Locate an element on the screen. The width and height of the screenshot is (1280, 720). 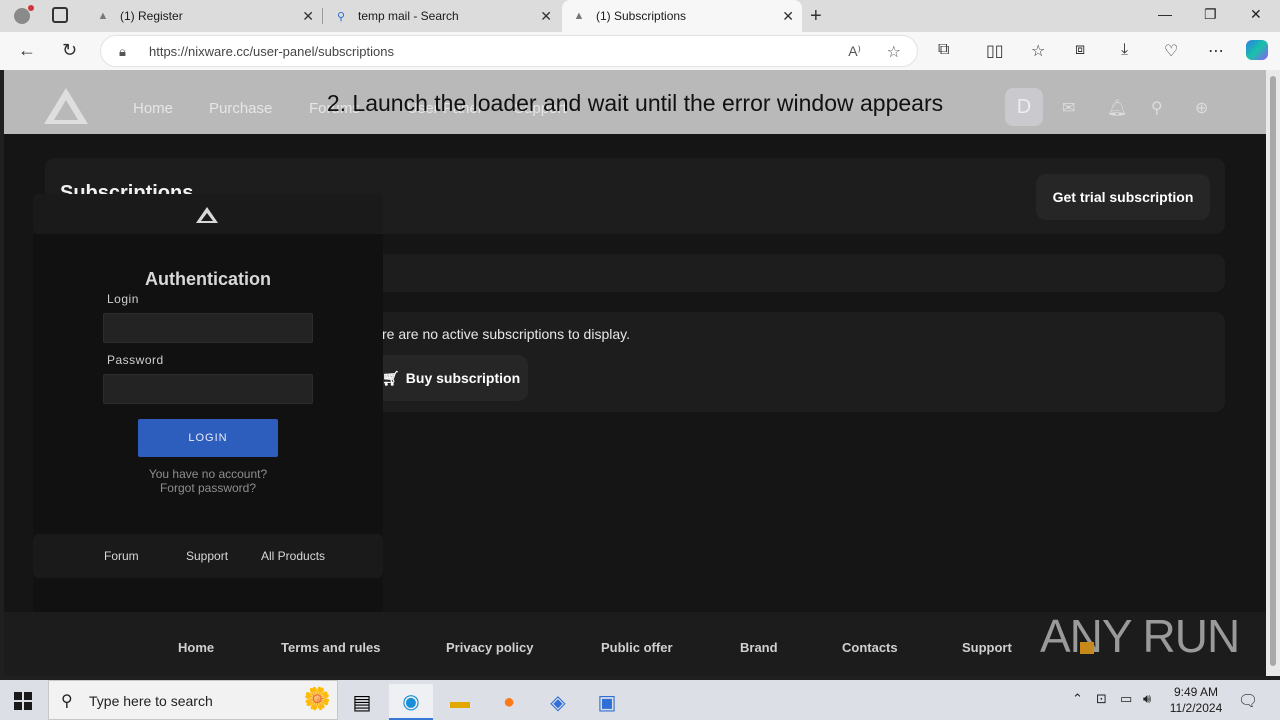
password-input is located at coordinates (208, 389).